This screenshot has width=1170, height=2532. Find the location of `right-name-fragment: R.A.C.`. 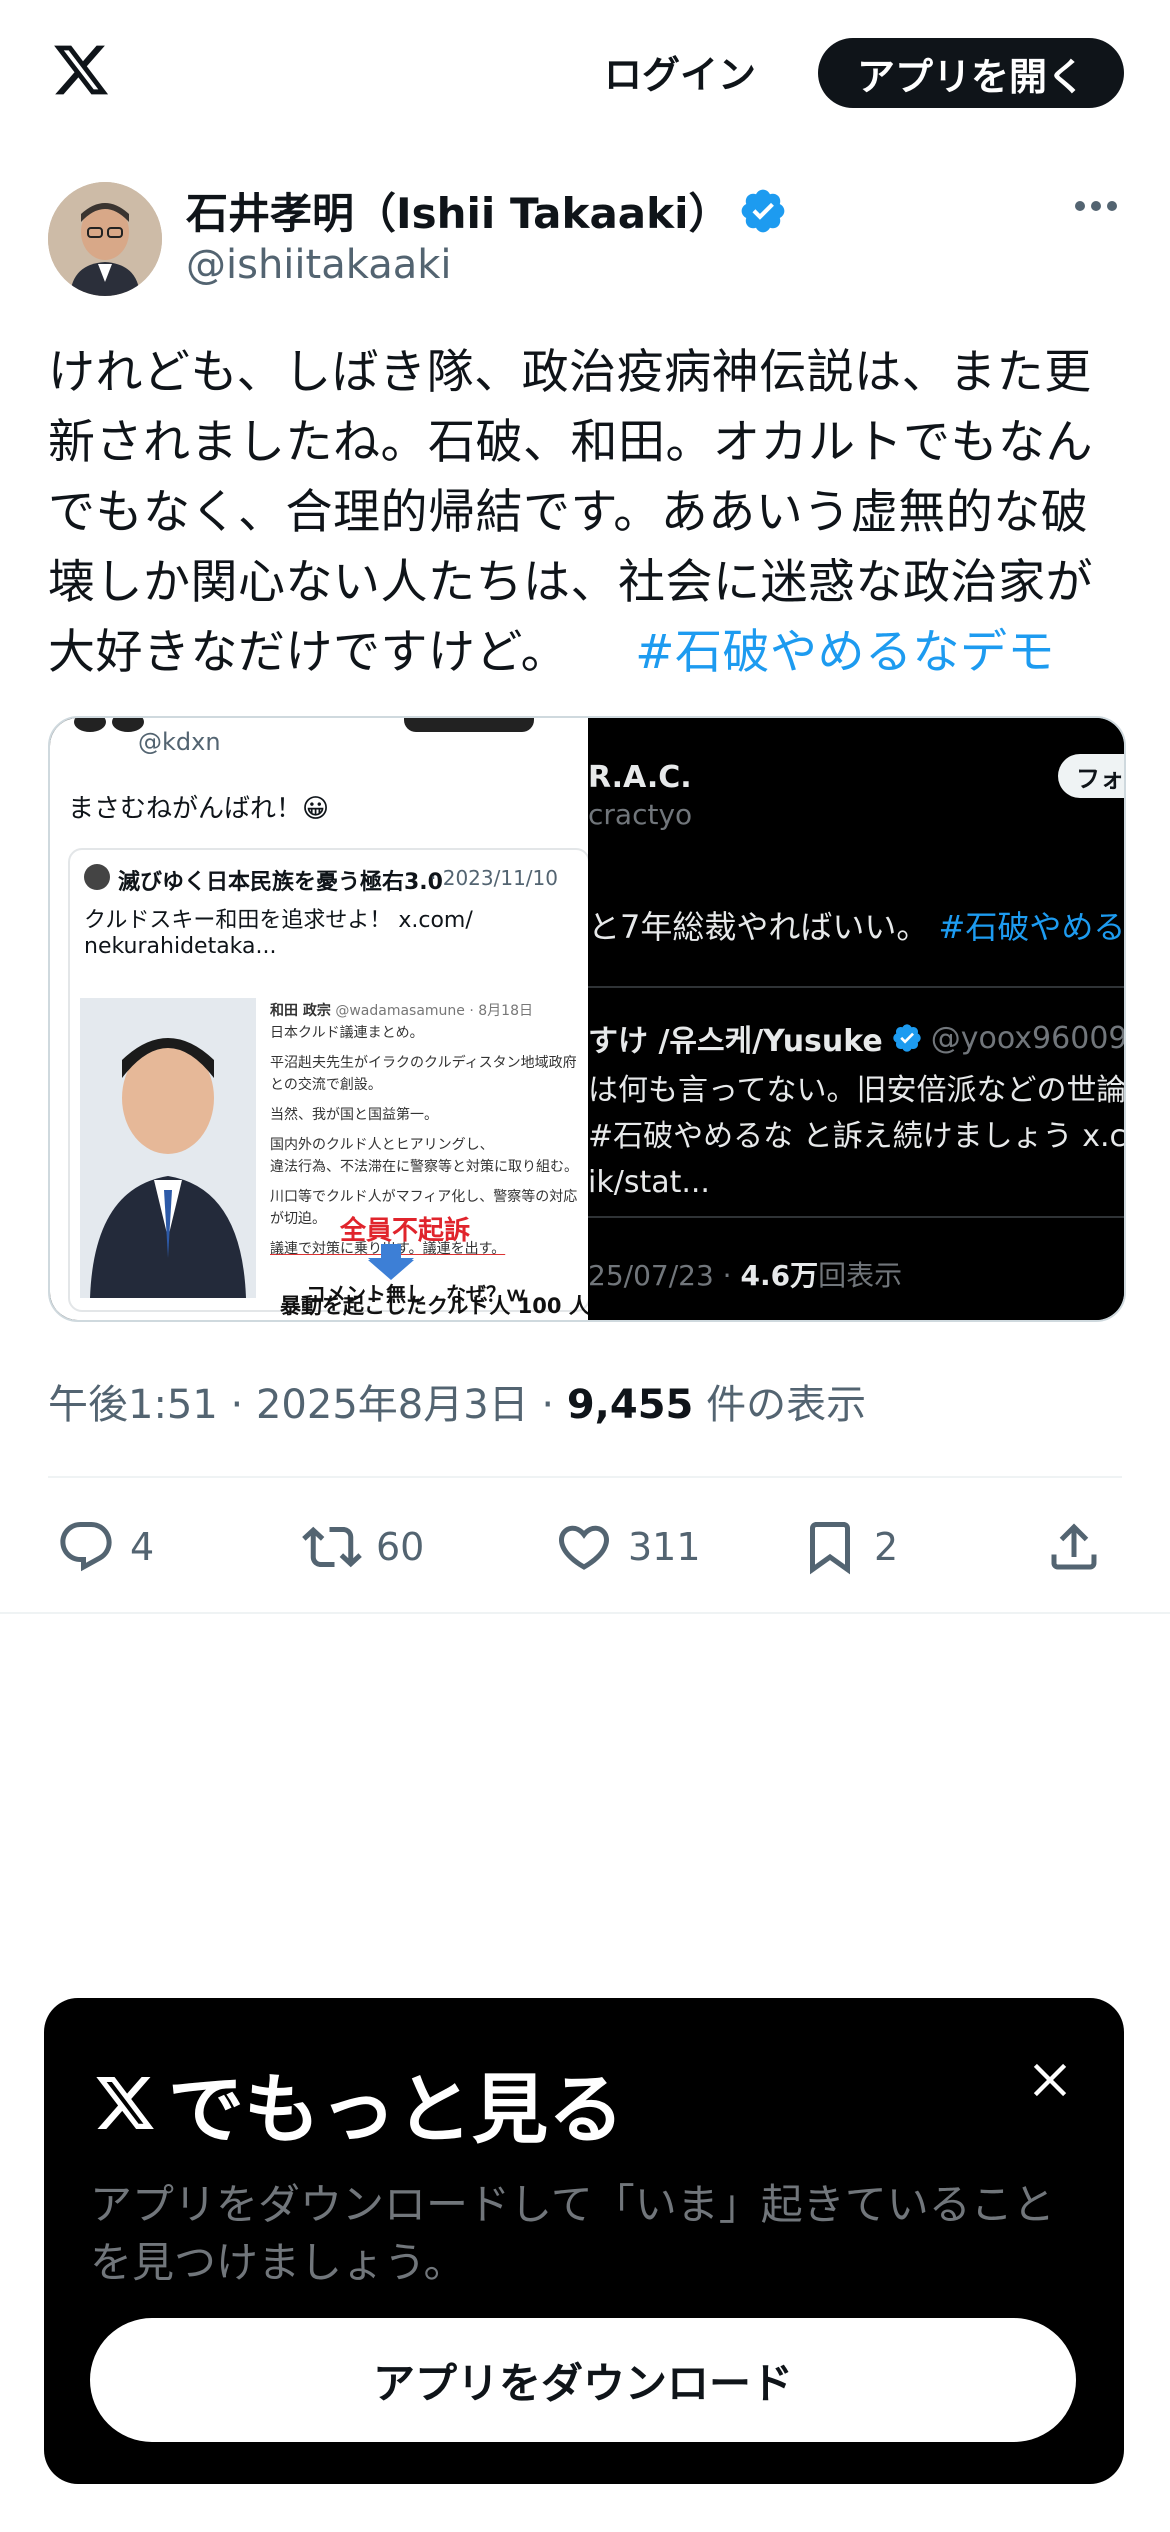

right-name-fragment: R.A.C. is located at coordinates (640, 777).